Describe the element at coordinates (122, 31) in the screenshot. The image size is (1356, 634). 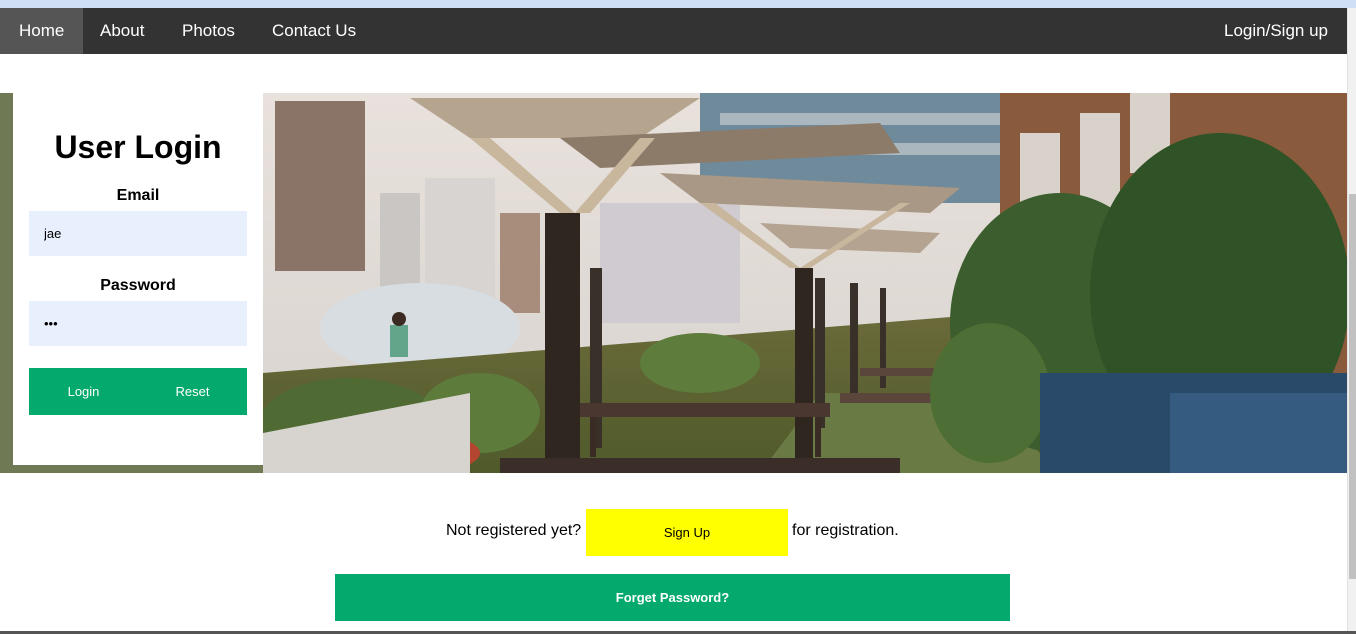
I see `nav-about: About` at that location.